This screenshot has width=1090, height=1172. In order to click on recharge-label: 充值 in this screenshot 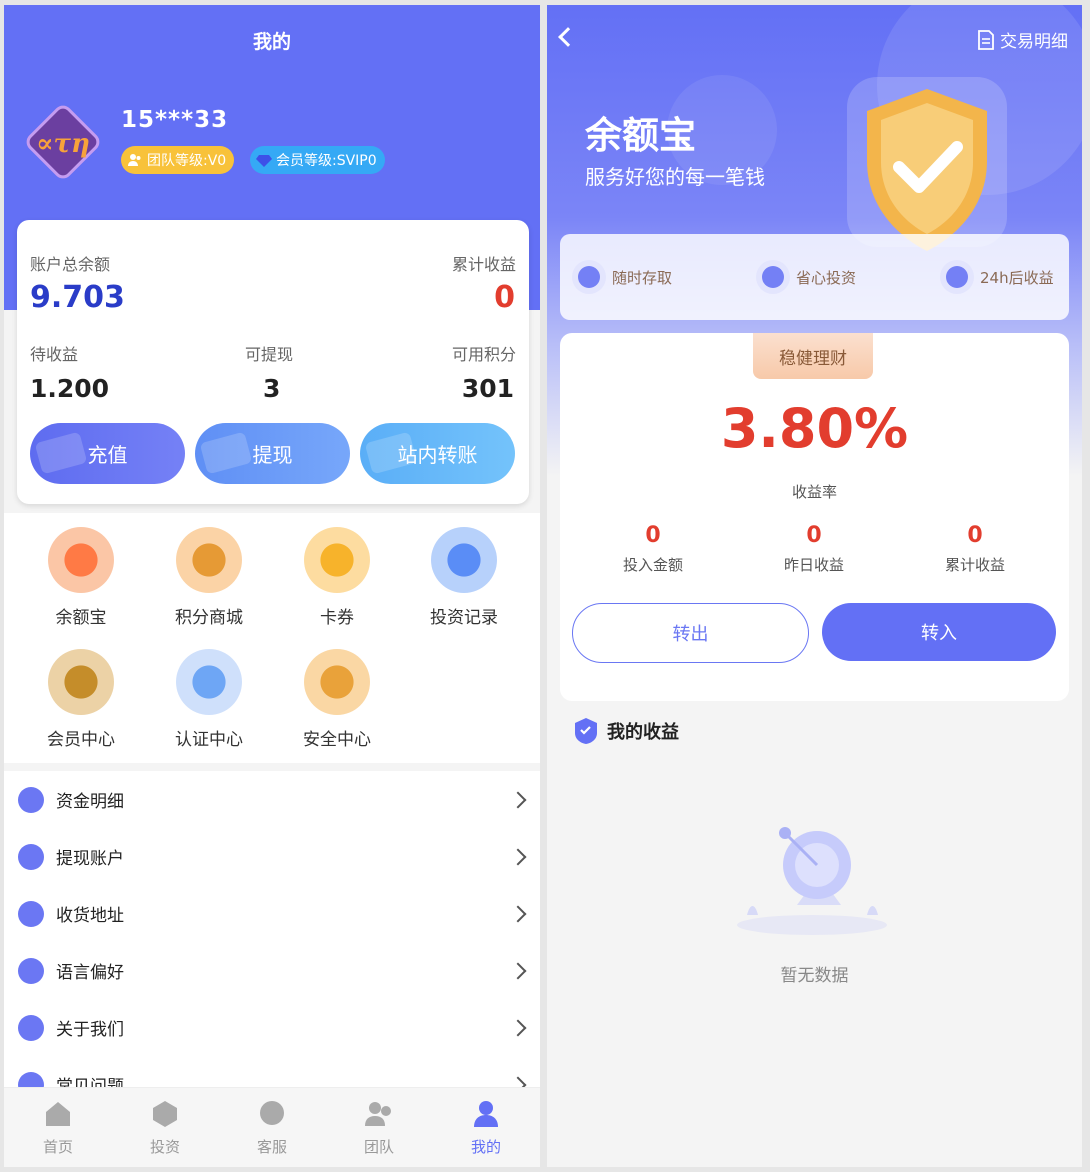, I will do `click(107, 455)`.